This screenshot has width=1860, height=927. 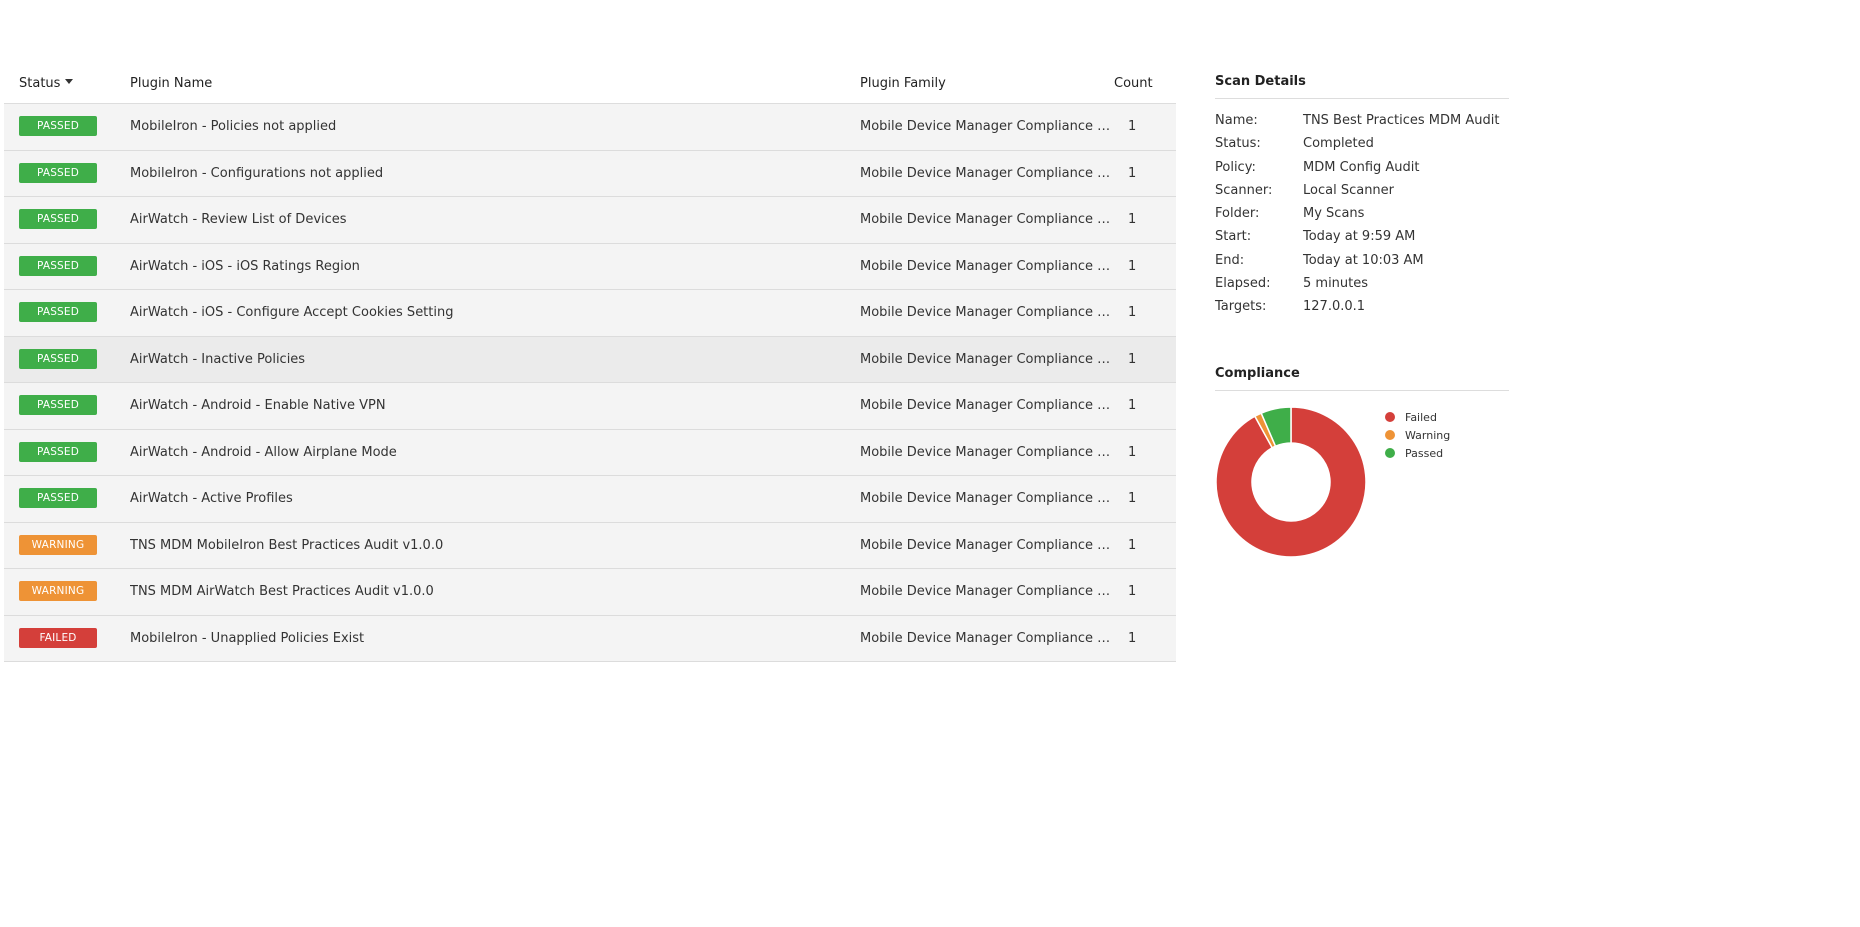 I want to click on detail-row-end: End: Today at 10:03 AM, so click(x=1362, y=260).